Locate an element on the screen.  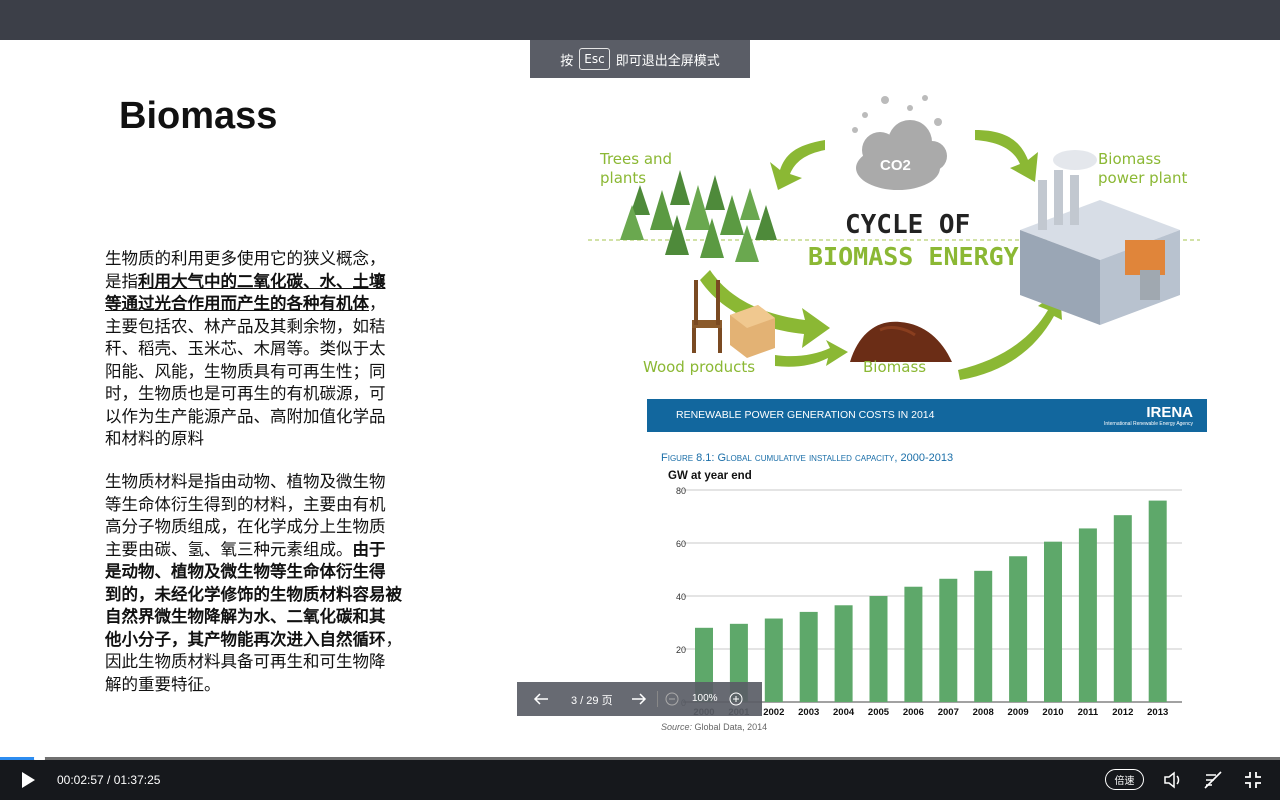
x-tick-label: 2010 is located at coordinates (1052, 712).